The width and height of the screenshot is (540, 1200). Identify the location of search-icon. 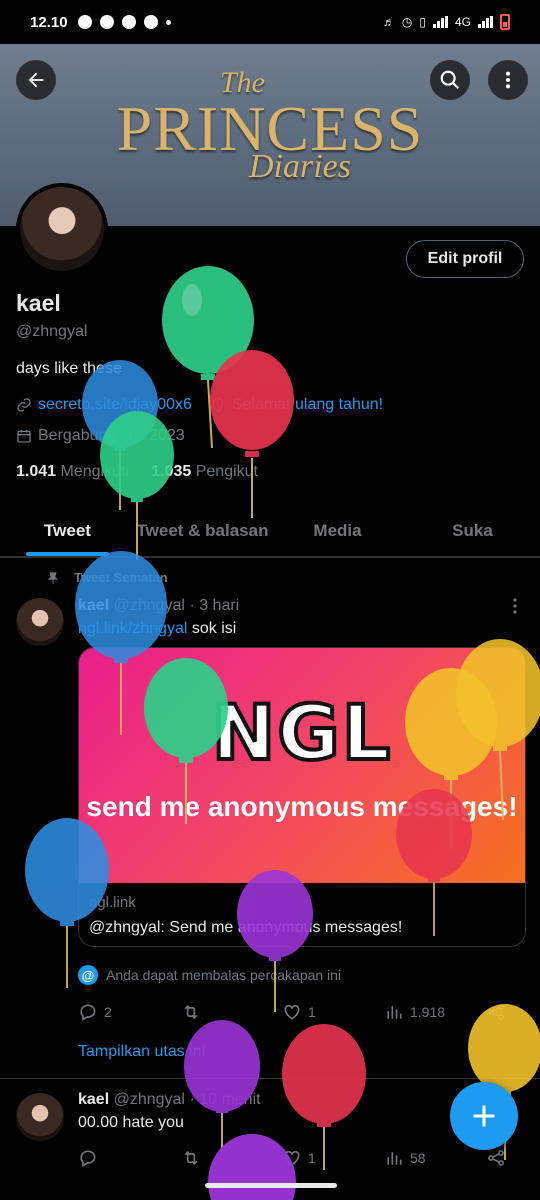
(450, 80).